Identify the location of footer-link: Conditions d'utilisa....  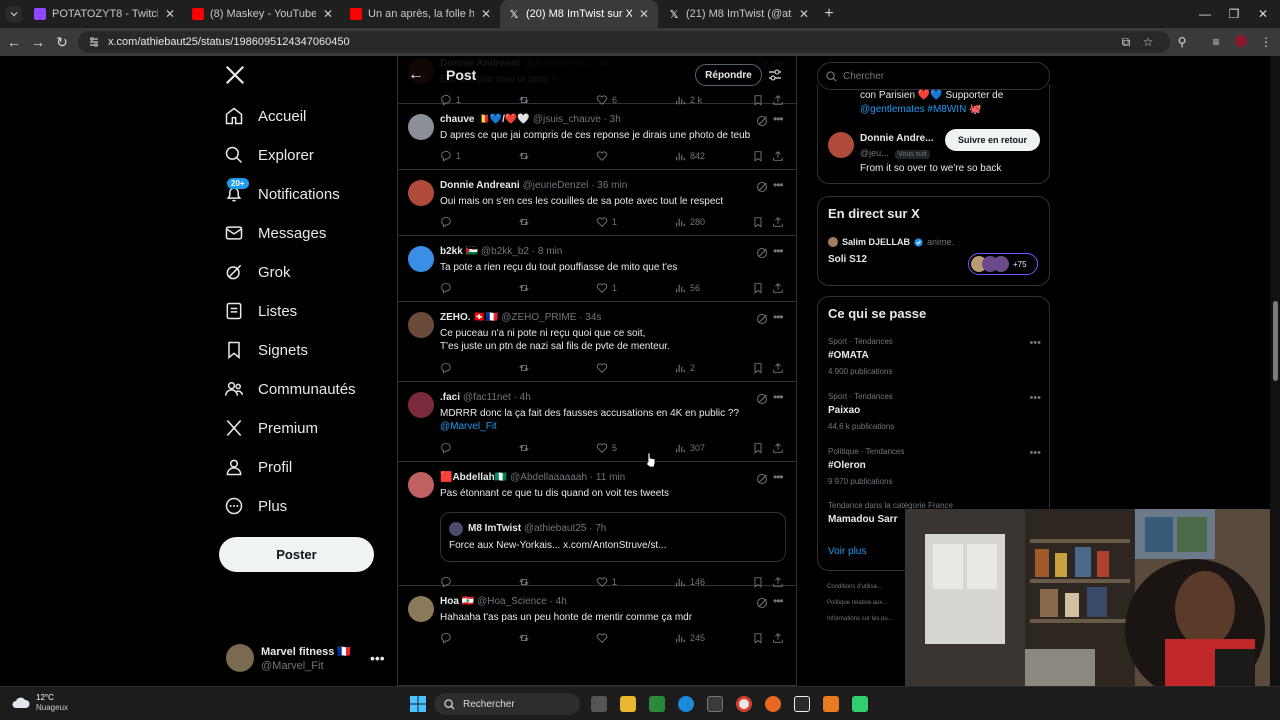
(854, 587).